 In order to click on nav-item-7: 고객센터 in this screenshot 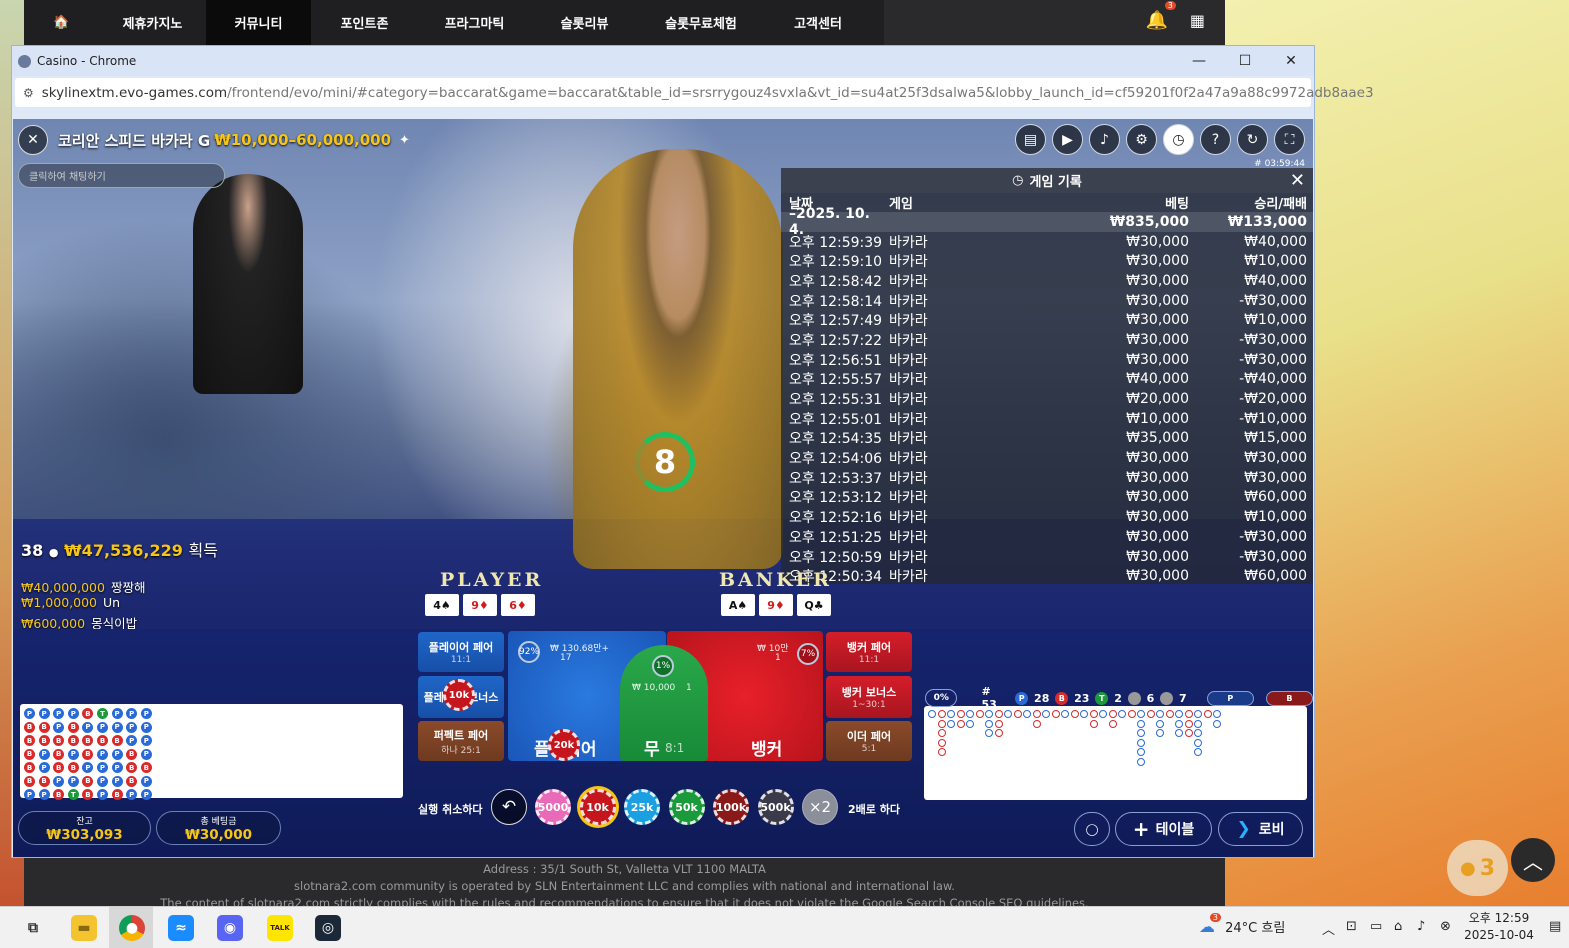, I will do `click(818, 22)`.